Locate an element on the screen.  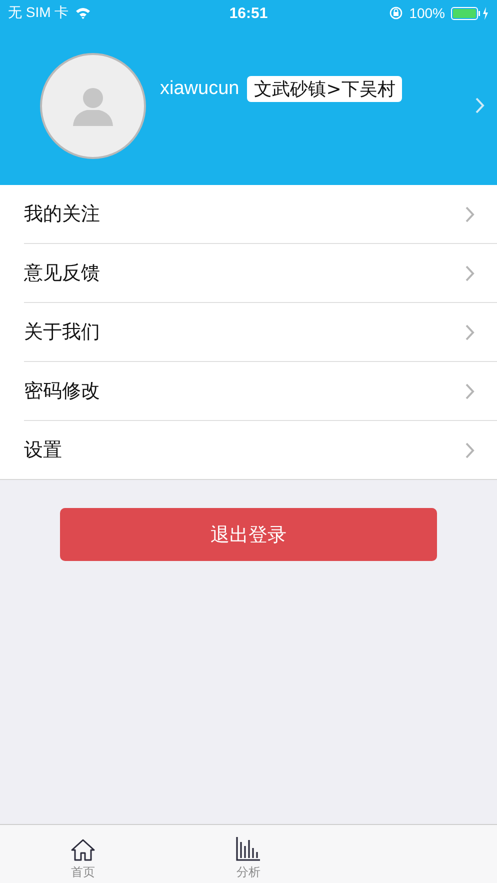
menu-item: 密码修改 is located at coordinates (260, 391).